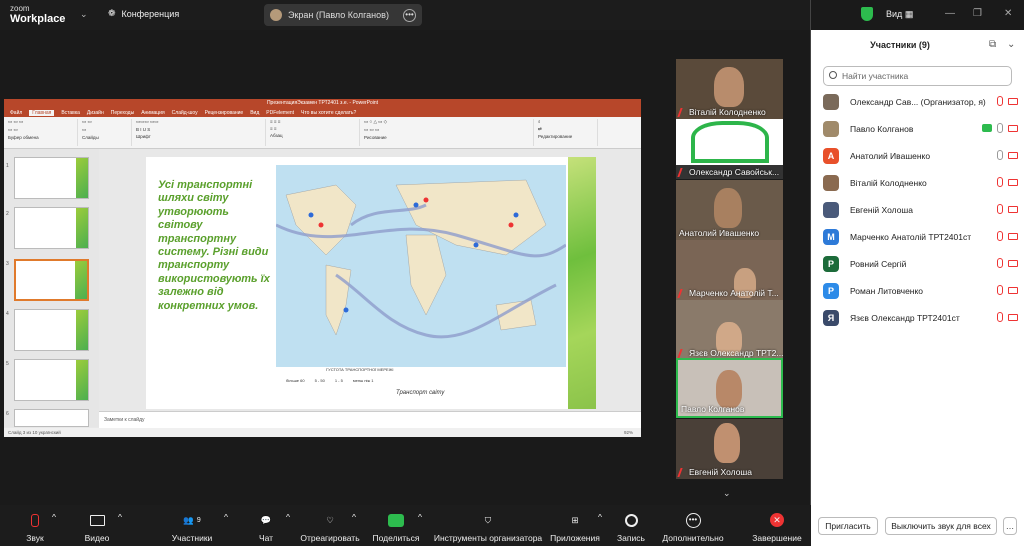  Describe the element at coordinates (920, 210) in the screenshot. I see `participant-row: Евгеній Холоша` at that location.